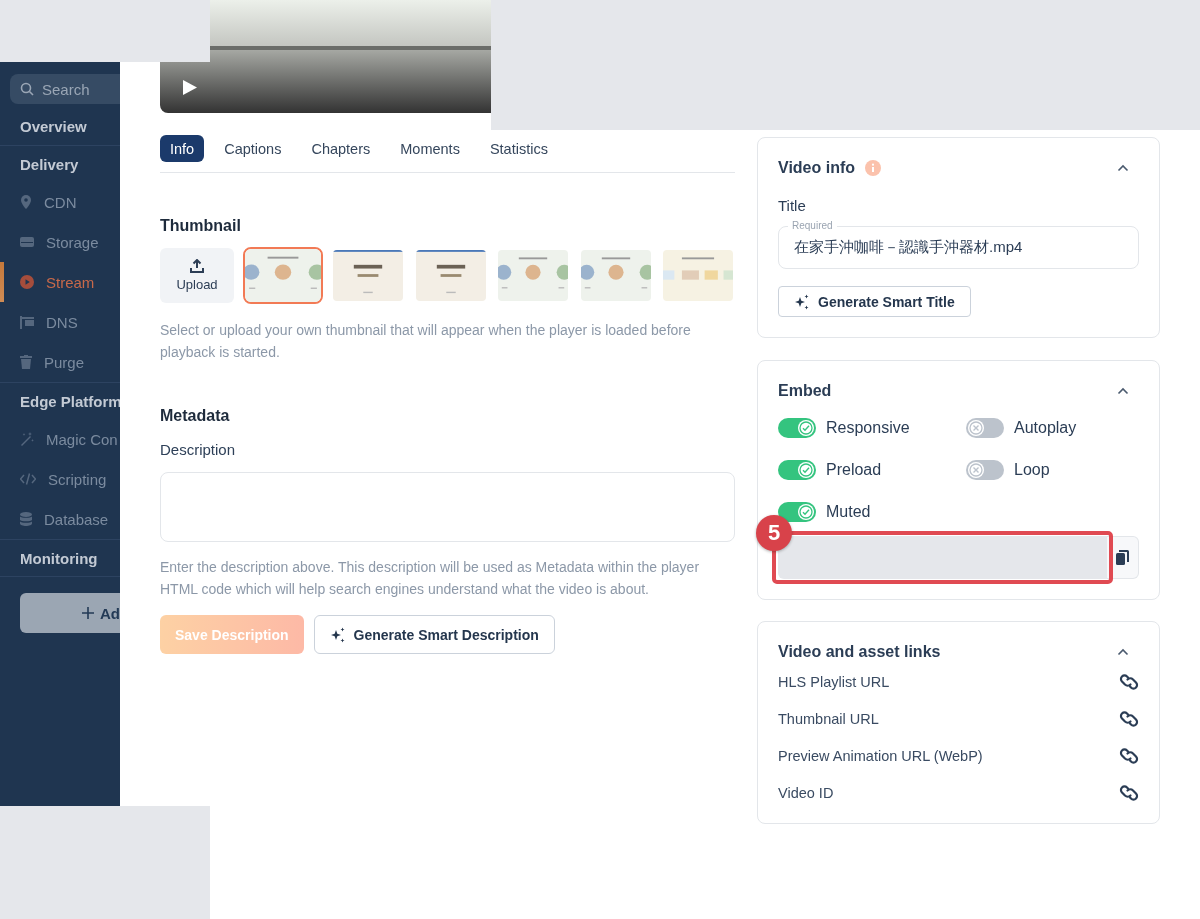  Describe the element at coordinates (792, 205) in the screenshot. I see `field-label: Title` at that location.